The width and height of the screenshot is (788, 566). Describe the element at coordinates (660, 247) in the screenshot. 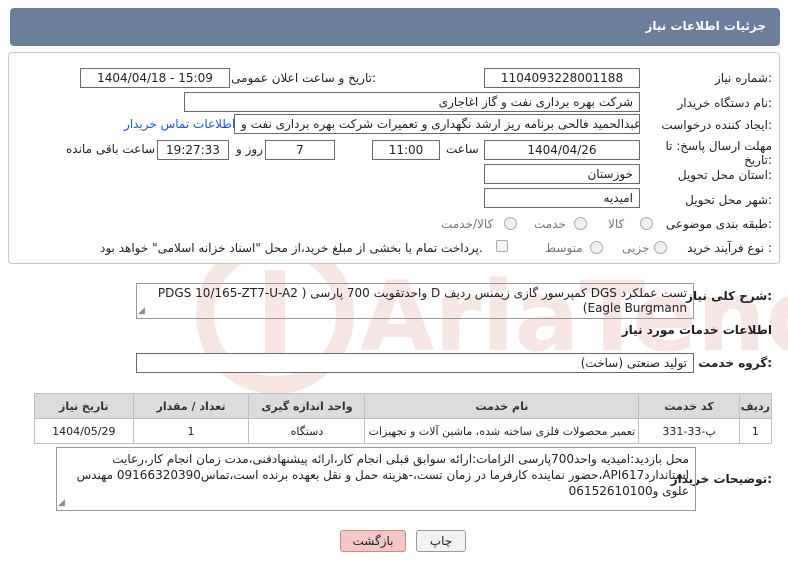

I see `process-partial-radio` at that location.